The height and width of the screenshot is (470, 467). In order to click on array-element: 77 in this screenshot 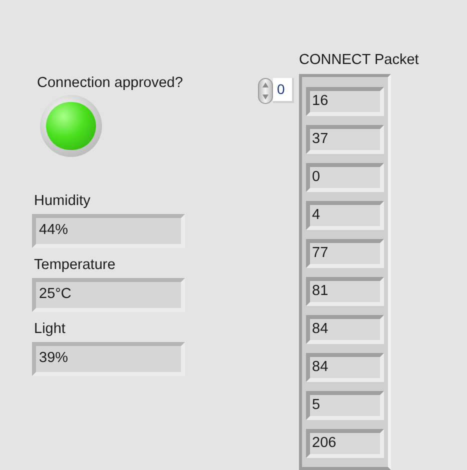, I will do `click(345, 253)`.